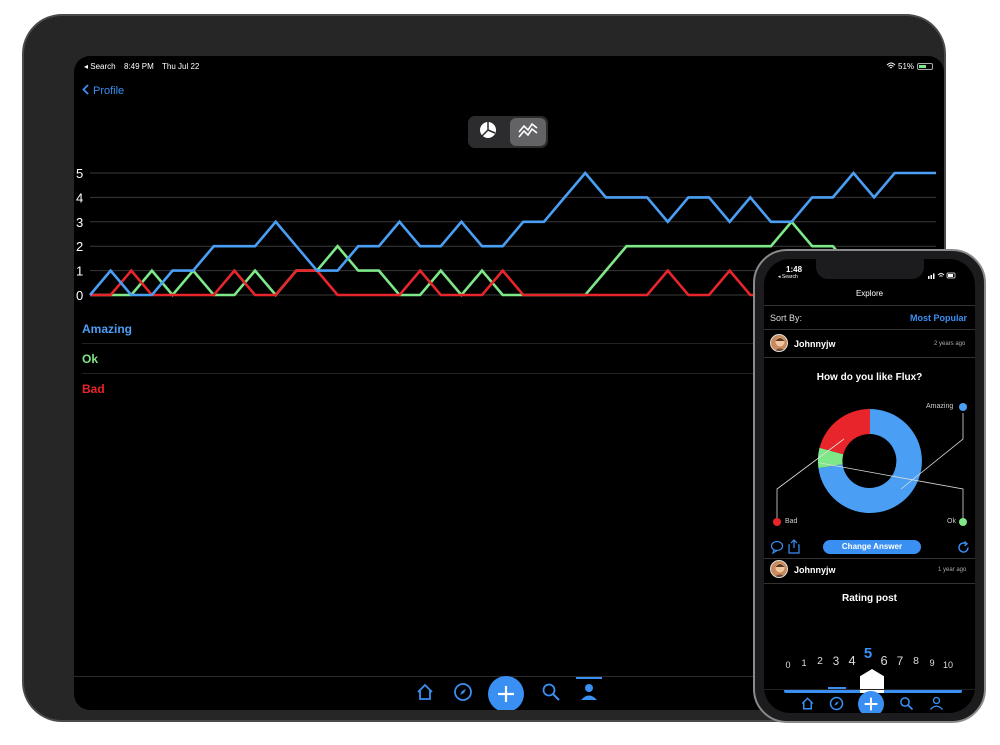  What do you see at coordinates (794, 269) in the screenshot?
I see `phone-status-time: 1:48` at bounding box center [794, 269].